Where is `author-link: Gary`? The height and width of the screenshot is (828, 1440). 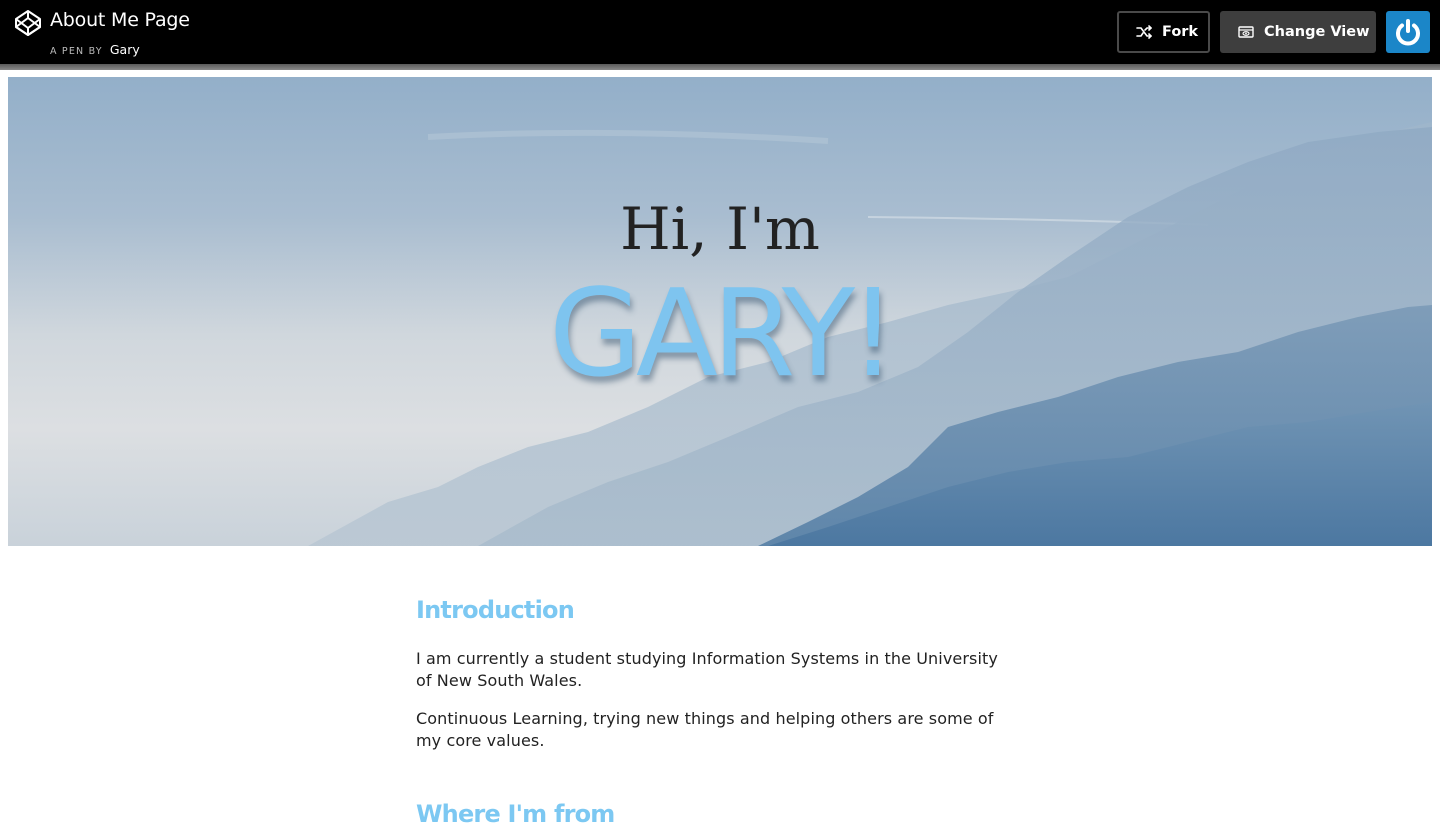
author-link: Gary is located at coordinates (125, 49).